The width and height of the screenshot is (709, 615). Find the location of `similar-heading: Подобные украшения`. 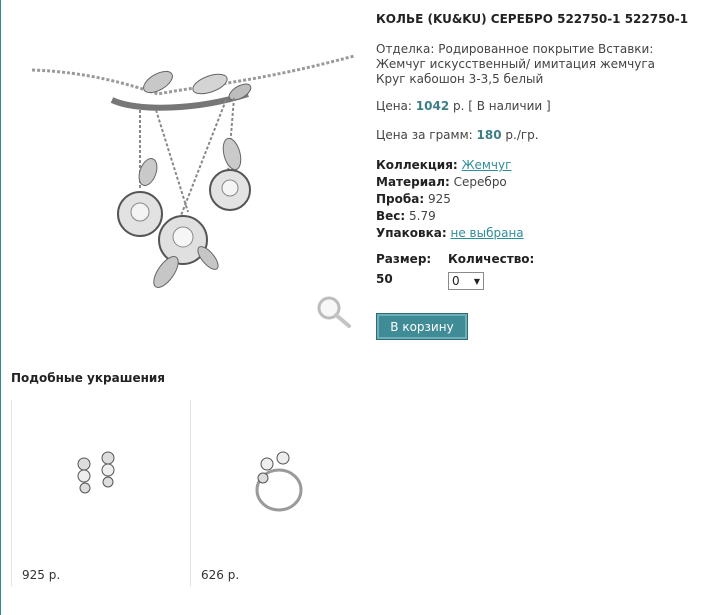

similar-heading: Подобные украшения is located at coordinates (88, 378).